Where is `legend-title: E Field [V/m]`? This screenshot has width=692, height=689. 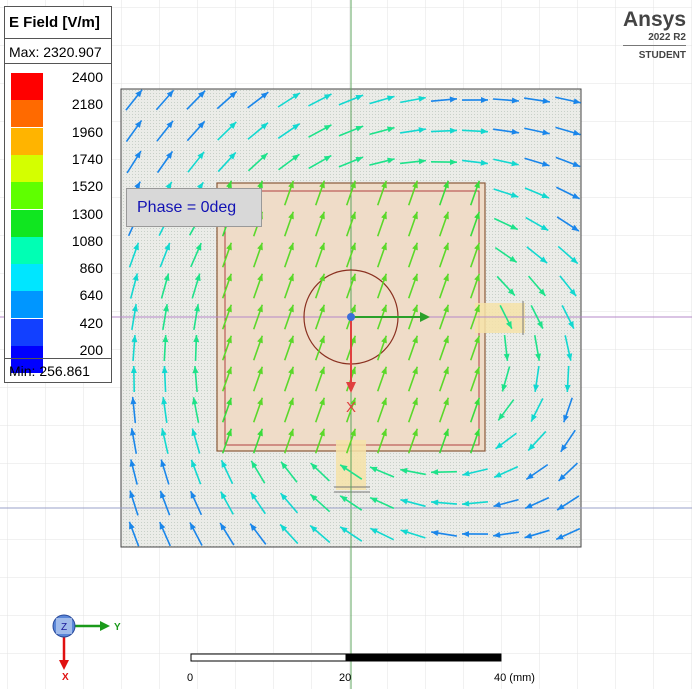 legend-title: E Field [V/m] is located at coordinates (58, 23).